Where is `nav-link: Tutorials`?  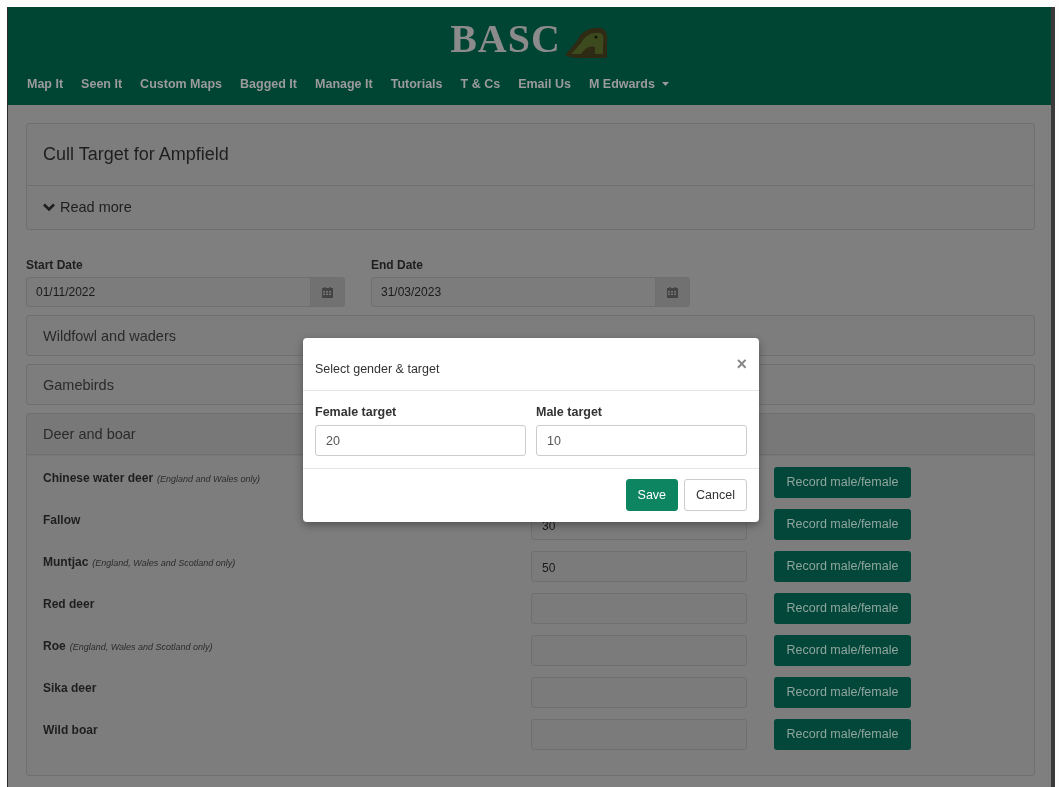 nav-link: Tutorials is located at coordinates (416, 84).